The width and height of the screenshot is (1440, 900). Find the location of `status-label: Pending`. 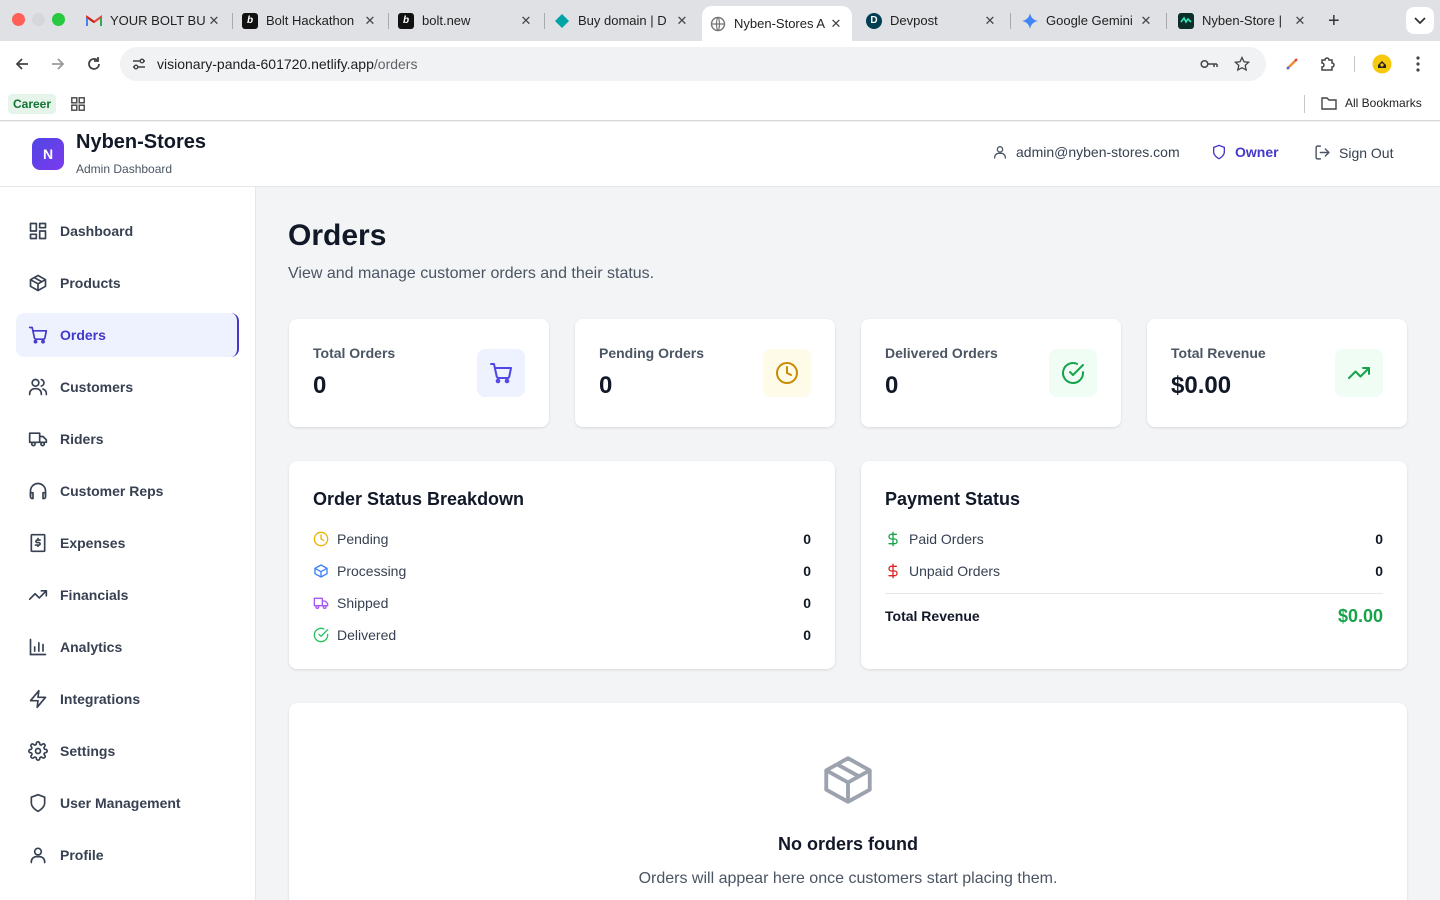

status-label: Pending is located at coordinates (363, 539).